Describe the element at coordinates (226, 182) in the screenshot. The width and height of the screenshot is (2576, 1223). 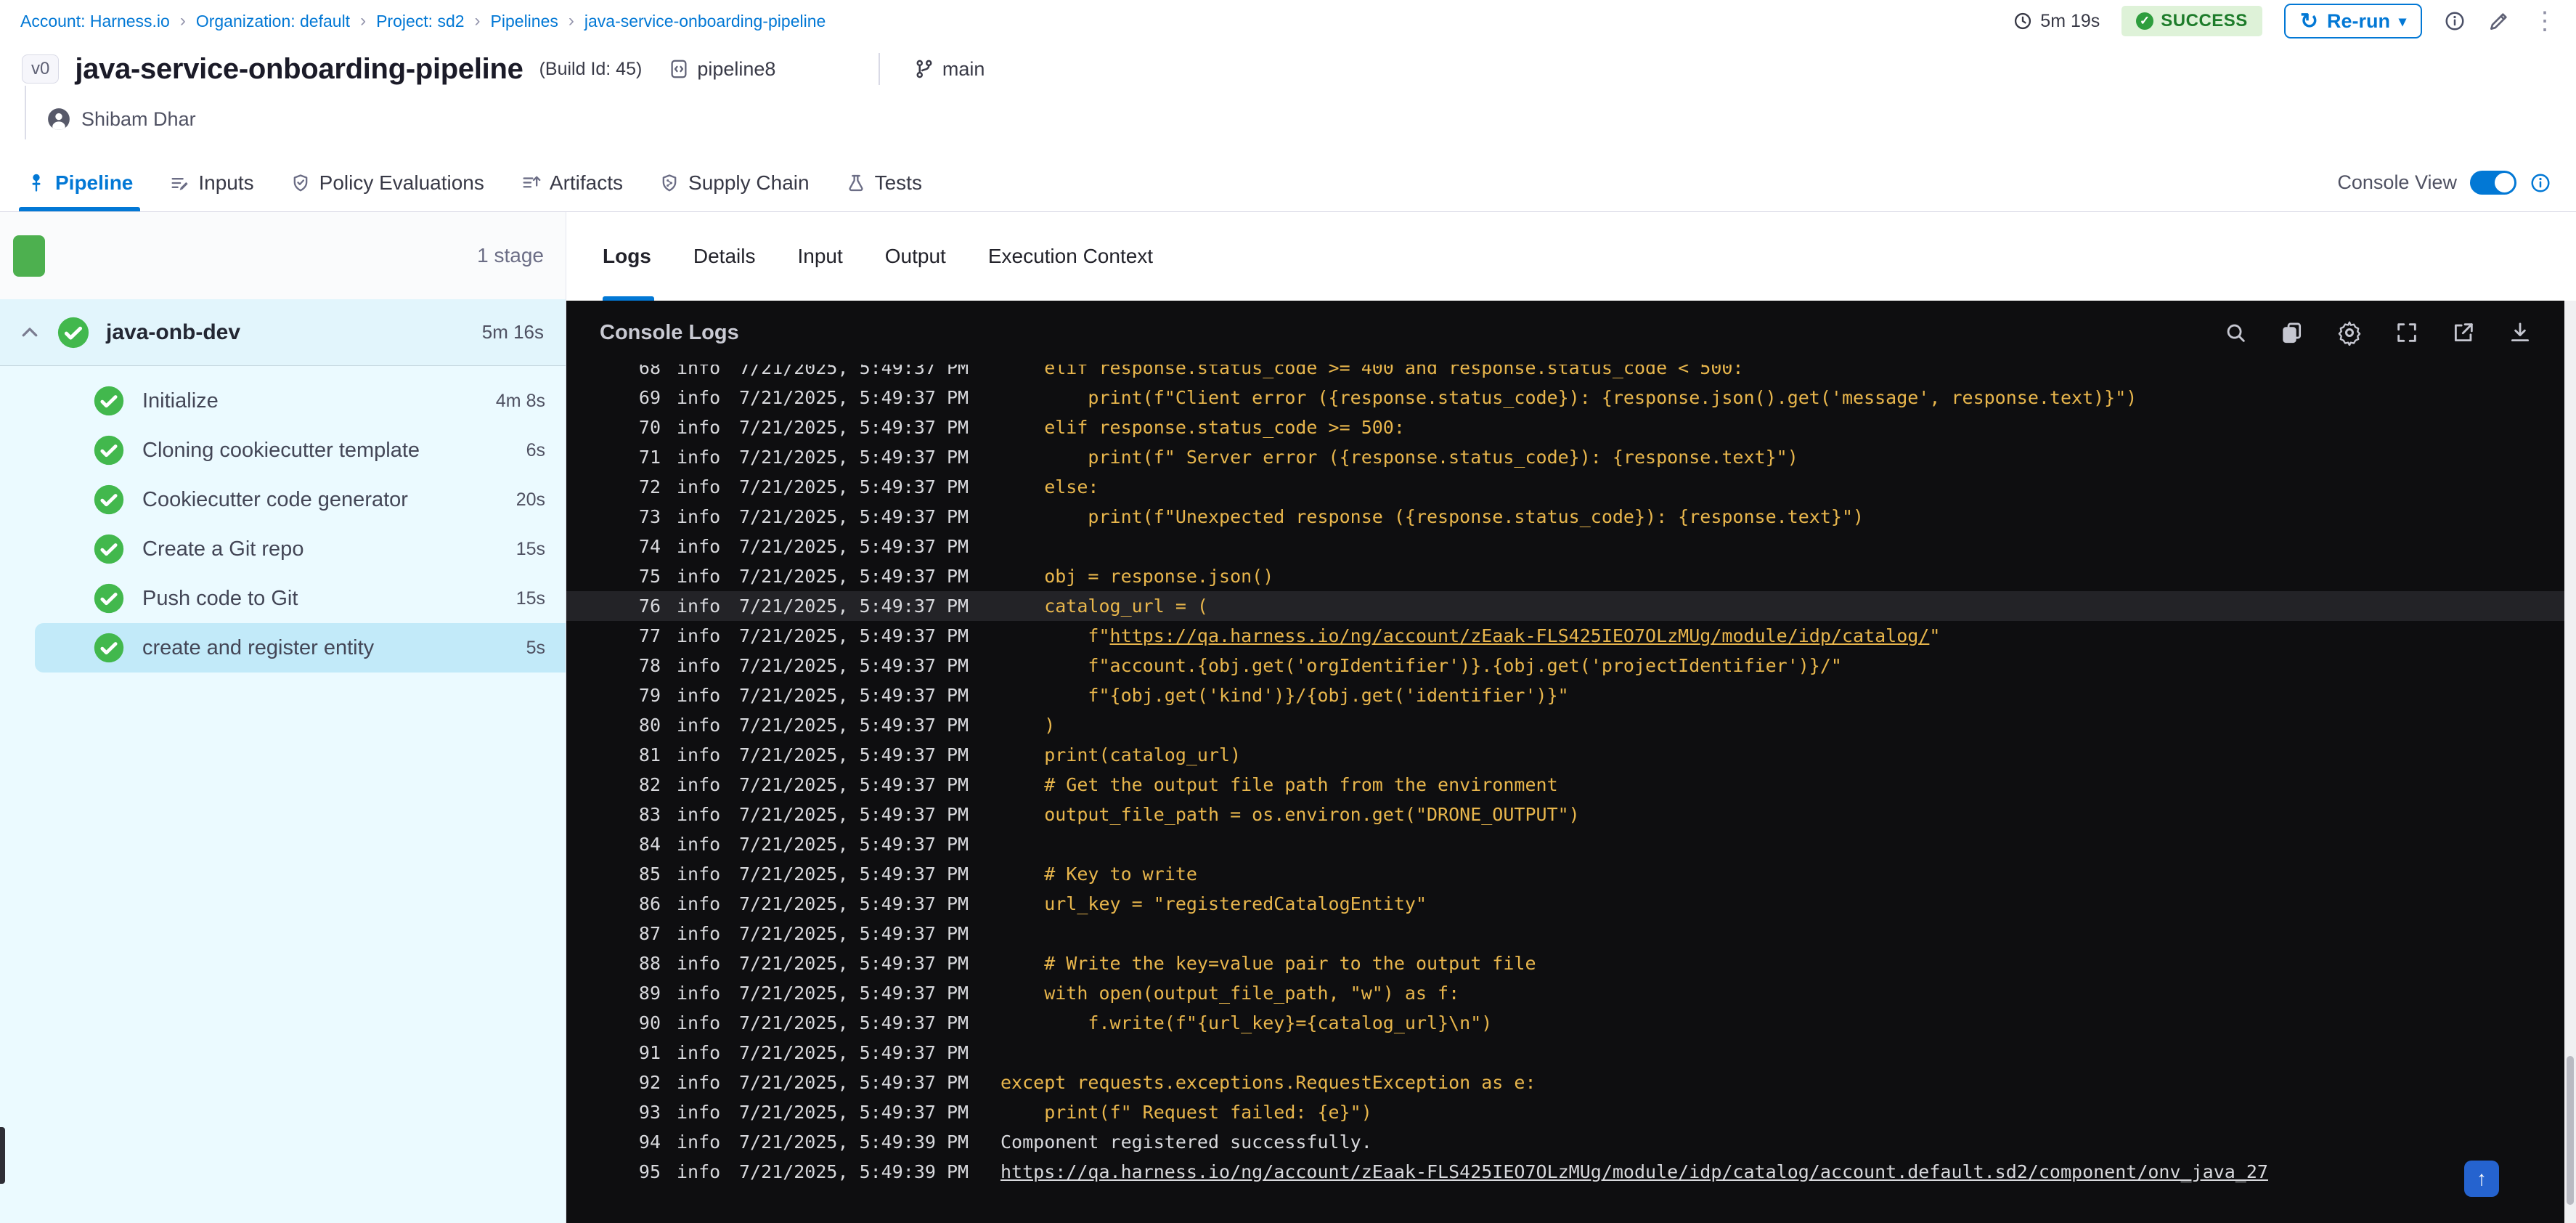
I see `tab-label: Inputs` at that location.